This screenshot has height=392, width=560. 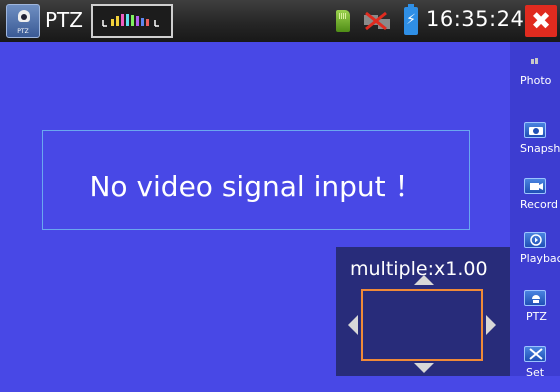 What do you see at coordinates (353, 325) in the screenshot?
I see `arrow-left-icon` at bounding box center [353, 325].